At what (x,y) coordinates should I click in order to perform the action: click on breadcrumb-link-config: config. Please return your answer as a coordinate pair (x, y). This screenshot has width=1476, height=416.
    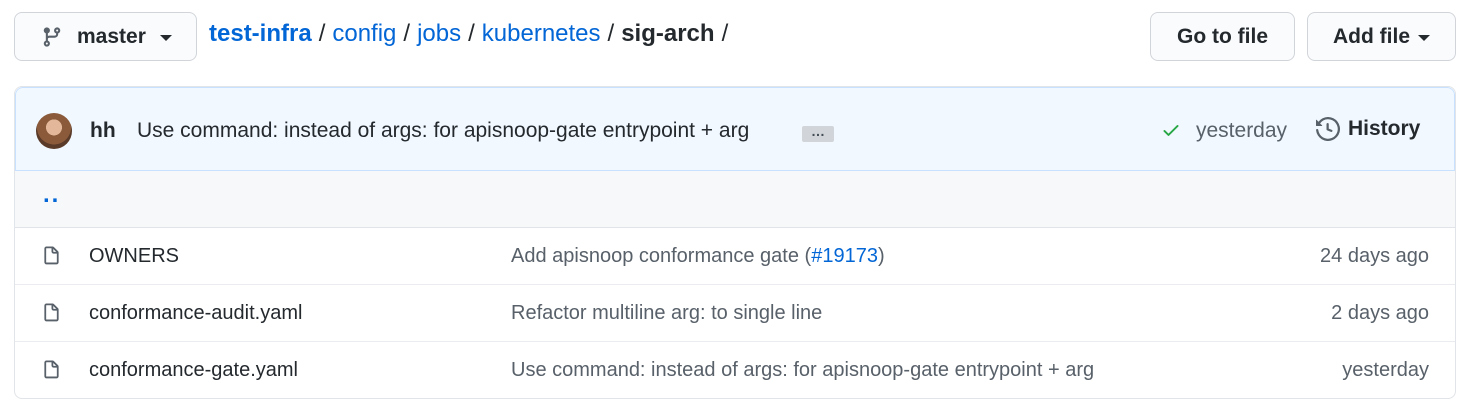
    Looking at the image, I should click on (364, 34).